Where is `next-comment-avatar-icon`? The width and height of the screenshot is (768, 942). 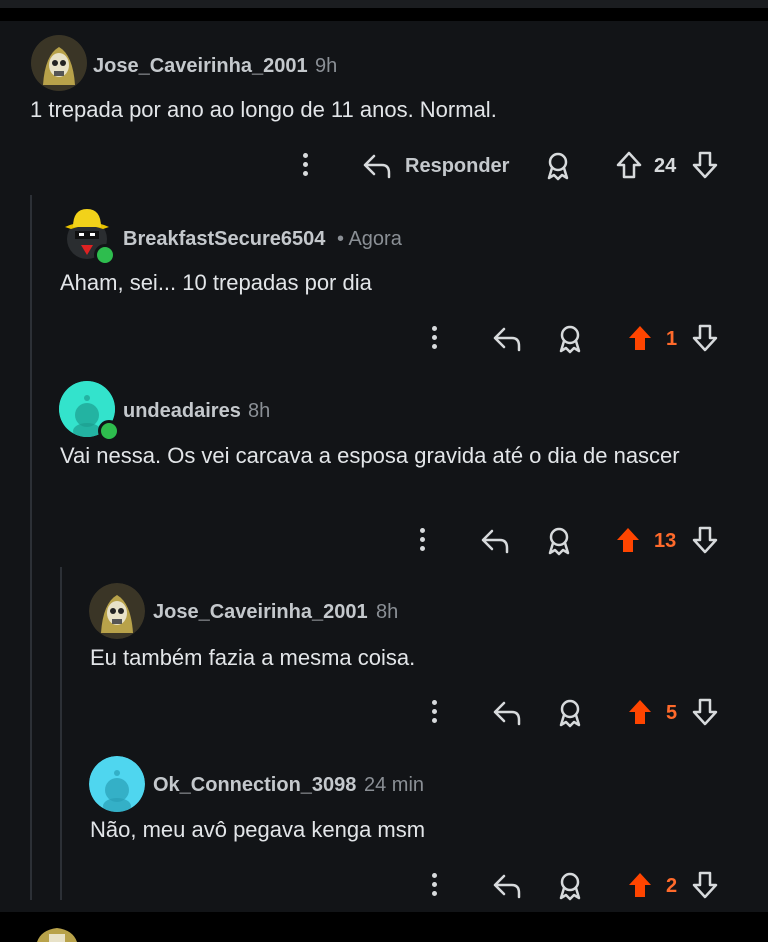
next-comment-avatar-icon is located at coordinates (57, 935).